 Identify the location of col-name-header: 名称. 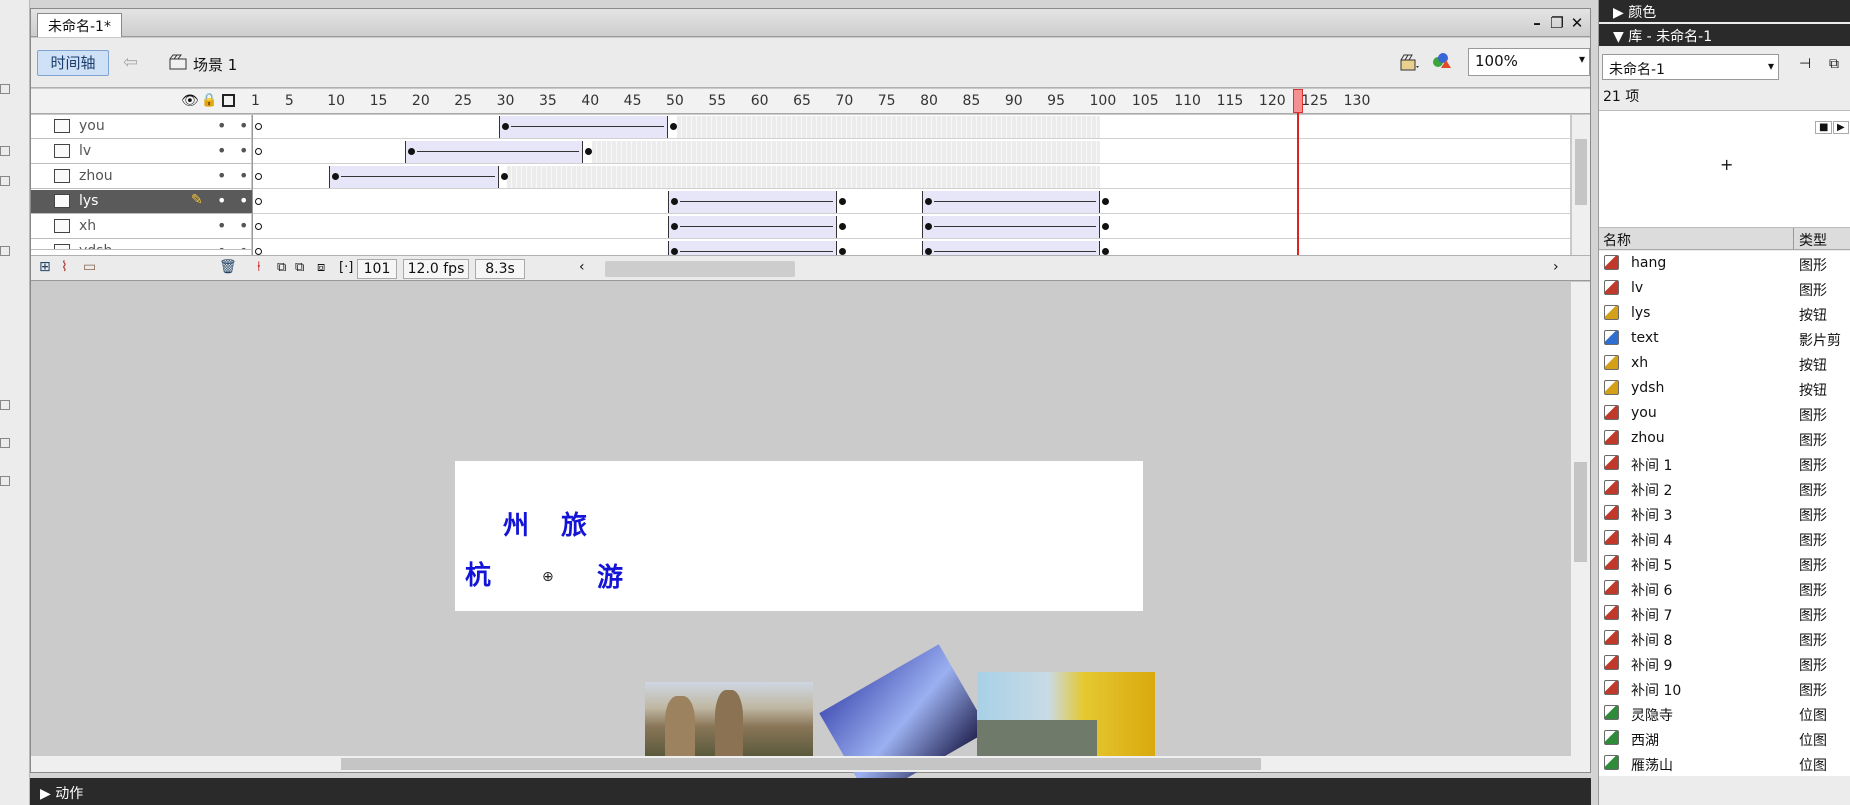
(1617, 240).